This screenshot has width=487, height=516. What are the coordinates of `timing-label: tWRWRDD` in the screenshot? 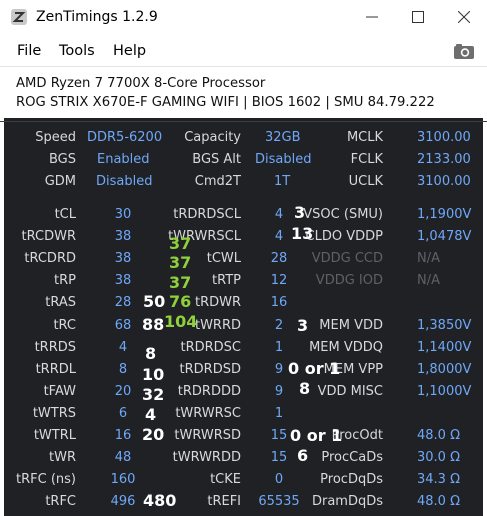 It's located at (206, 457).